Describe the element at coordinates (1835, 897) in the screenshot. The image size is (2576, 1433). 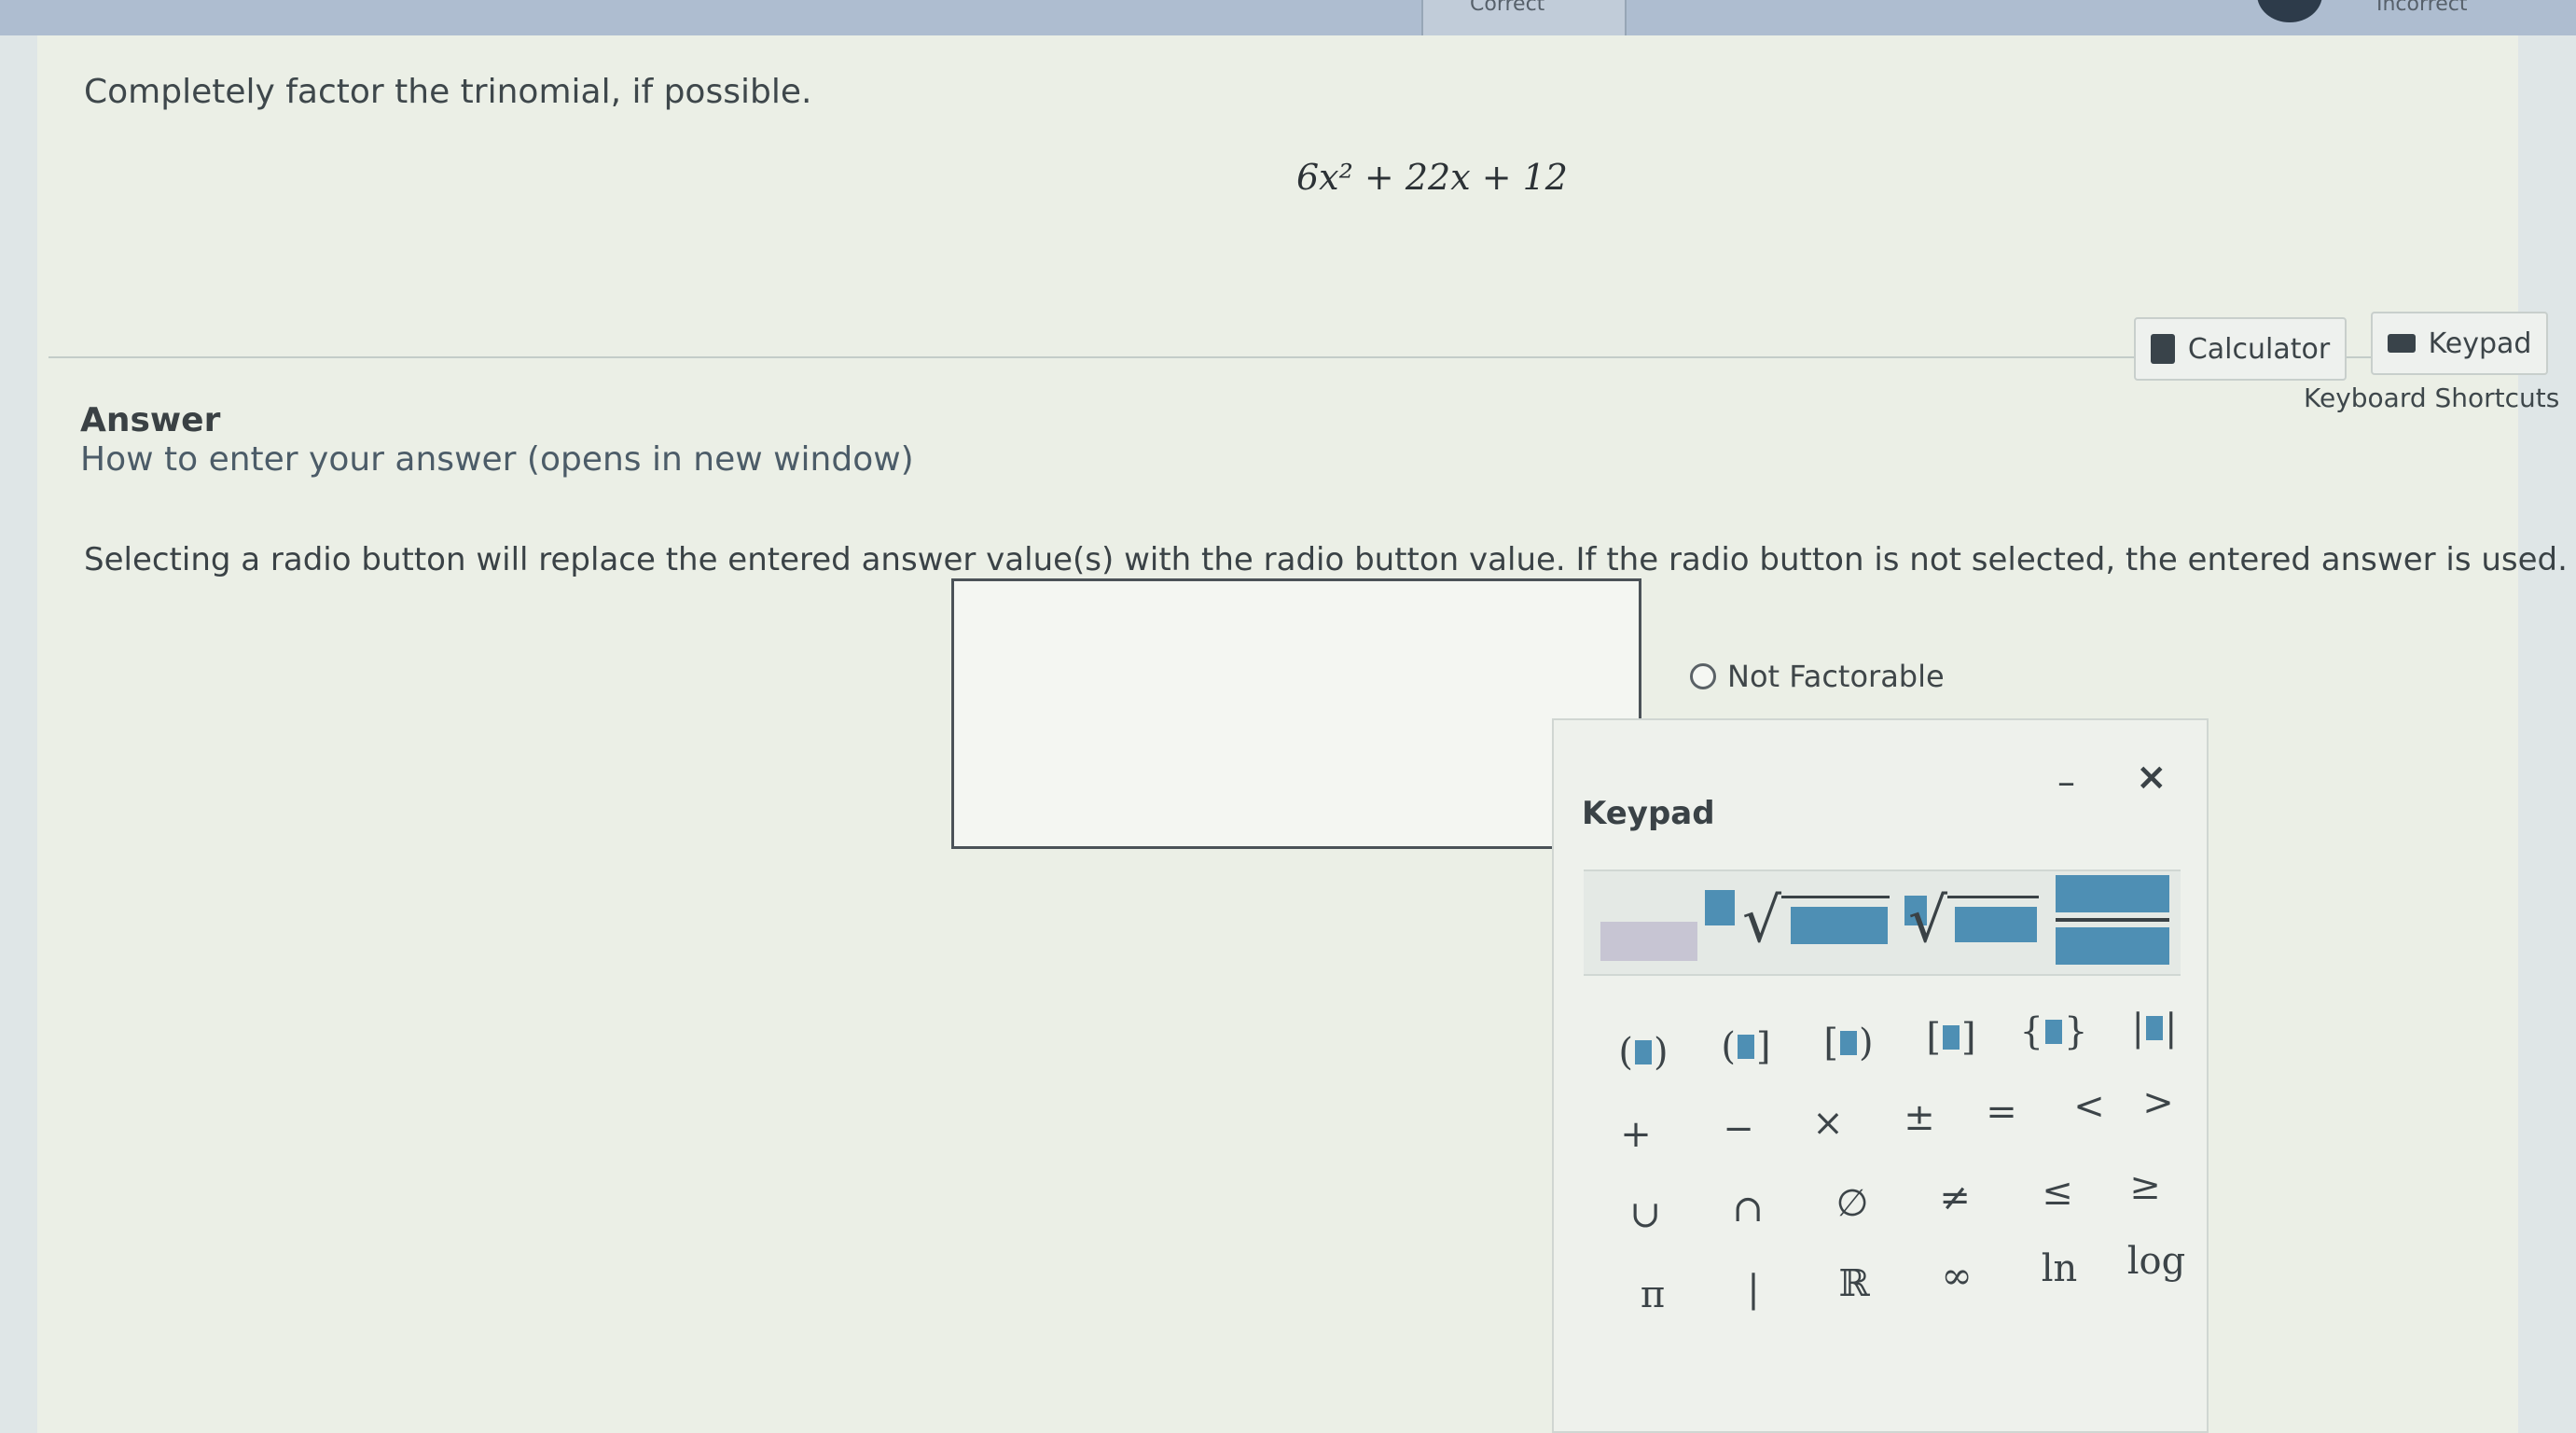
I see `radical-bar` at that location.